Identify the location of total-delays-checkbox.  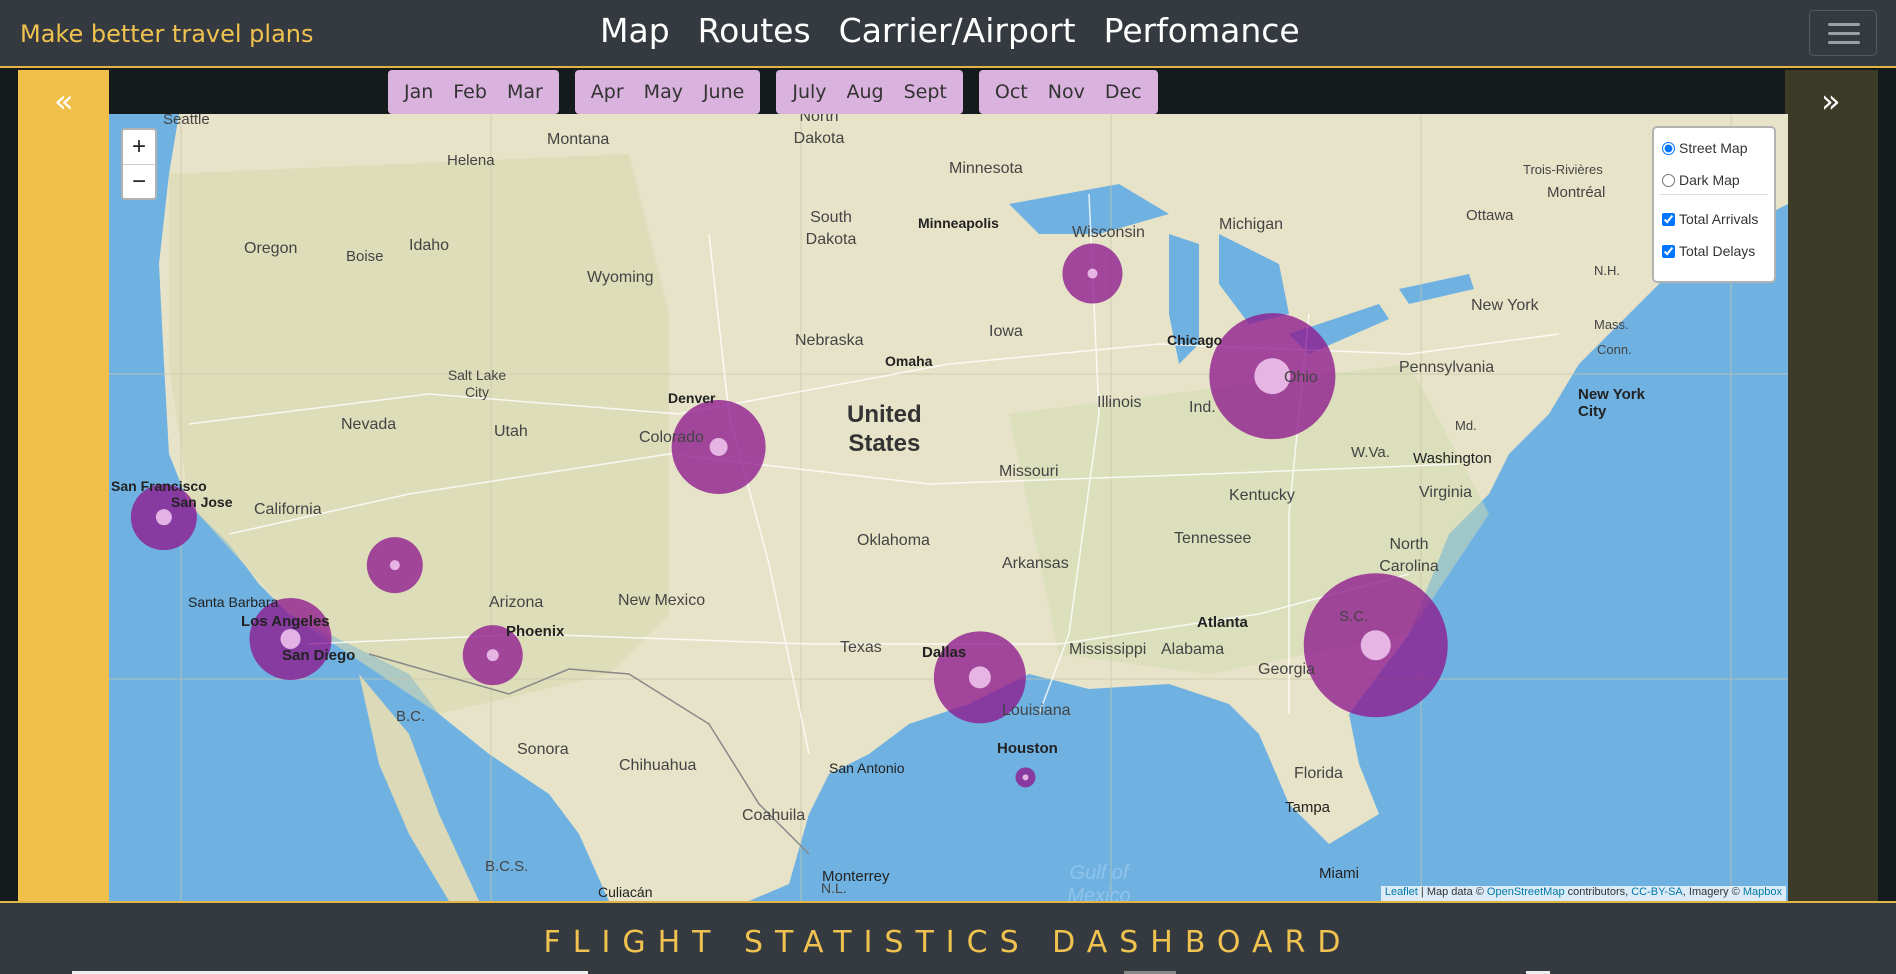
(1668, 251).